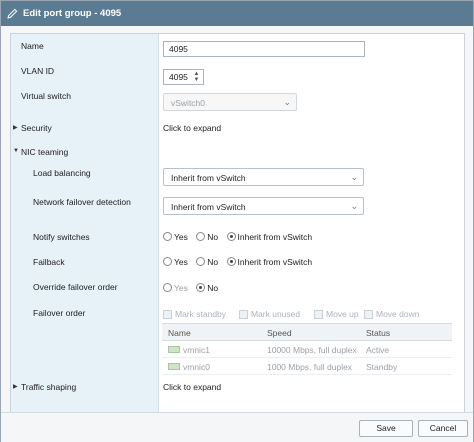  I want to click on name-input: 4095, so click(264, 49).